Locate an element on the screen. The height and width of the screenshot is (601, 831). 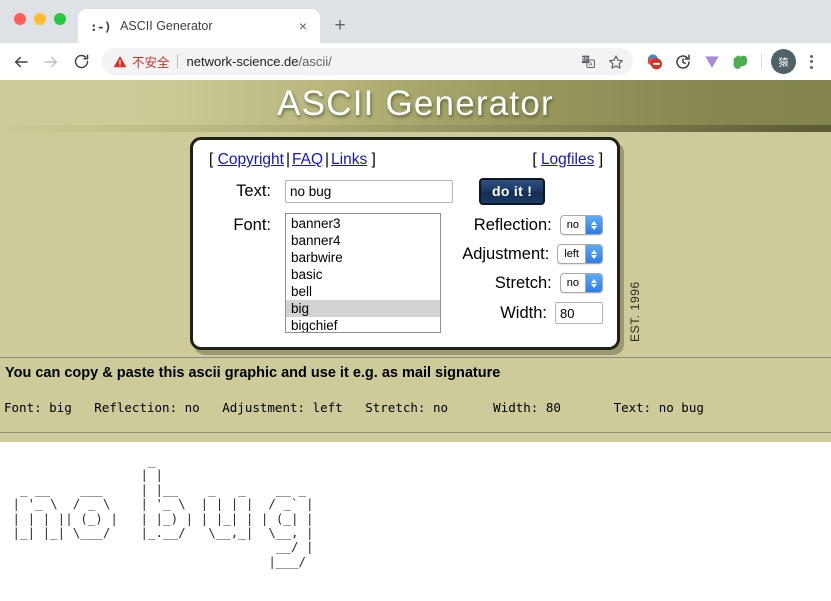
text-input is located at coordinates (369, 191).